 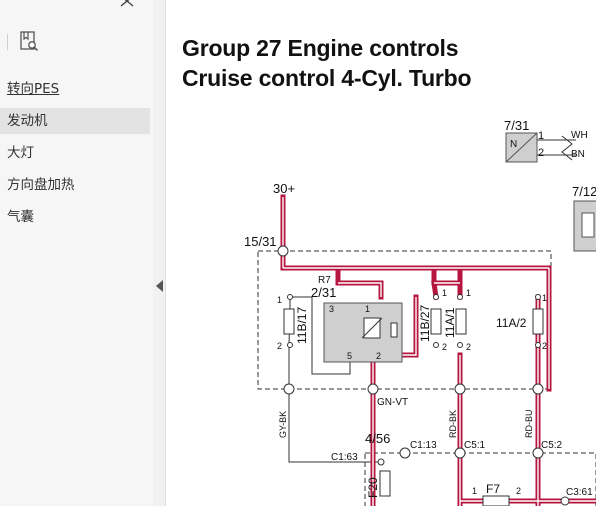 I want to click on label-f11b17-pin2: 2, so click(x=279, y=346).